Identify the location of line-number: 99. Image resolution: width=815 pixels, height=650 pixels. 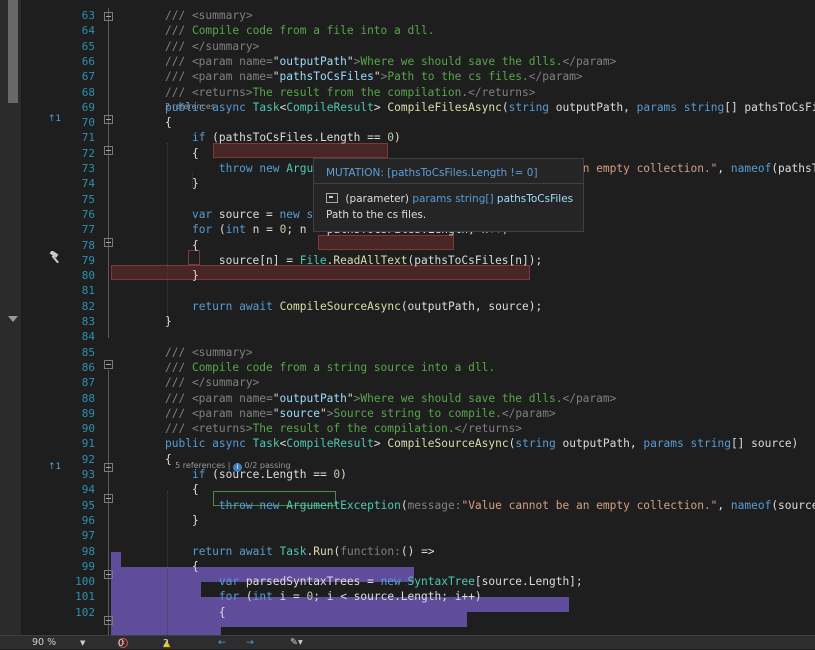
(88, 566).